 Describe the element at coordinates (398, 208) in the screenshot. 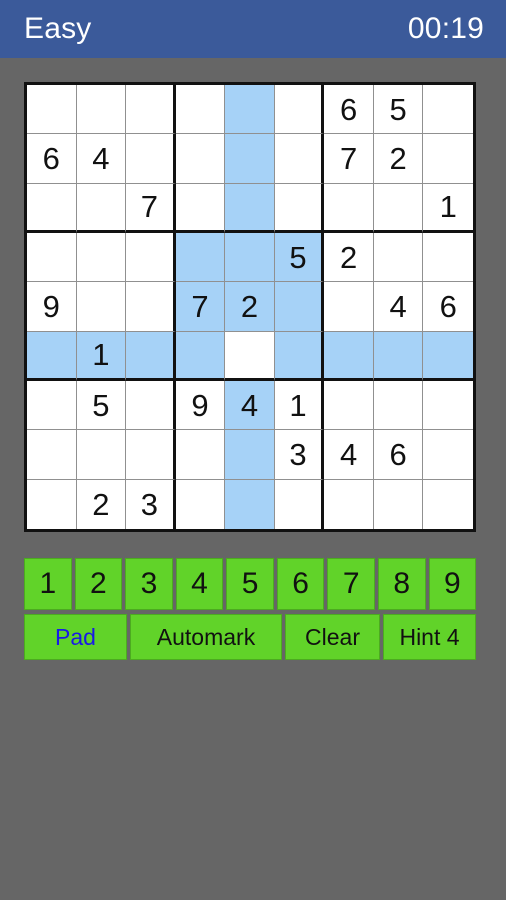

I see `sudoku-cell-r3c8` at that location.